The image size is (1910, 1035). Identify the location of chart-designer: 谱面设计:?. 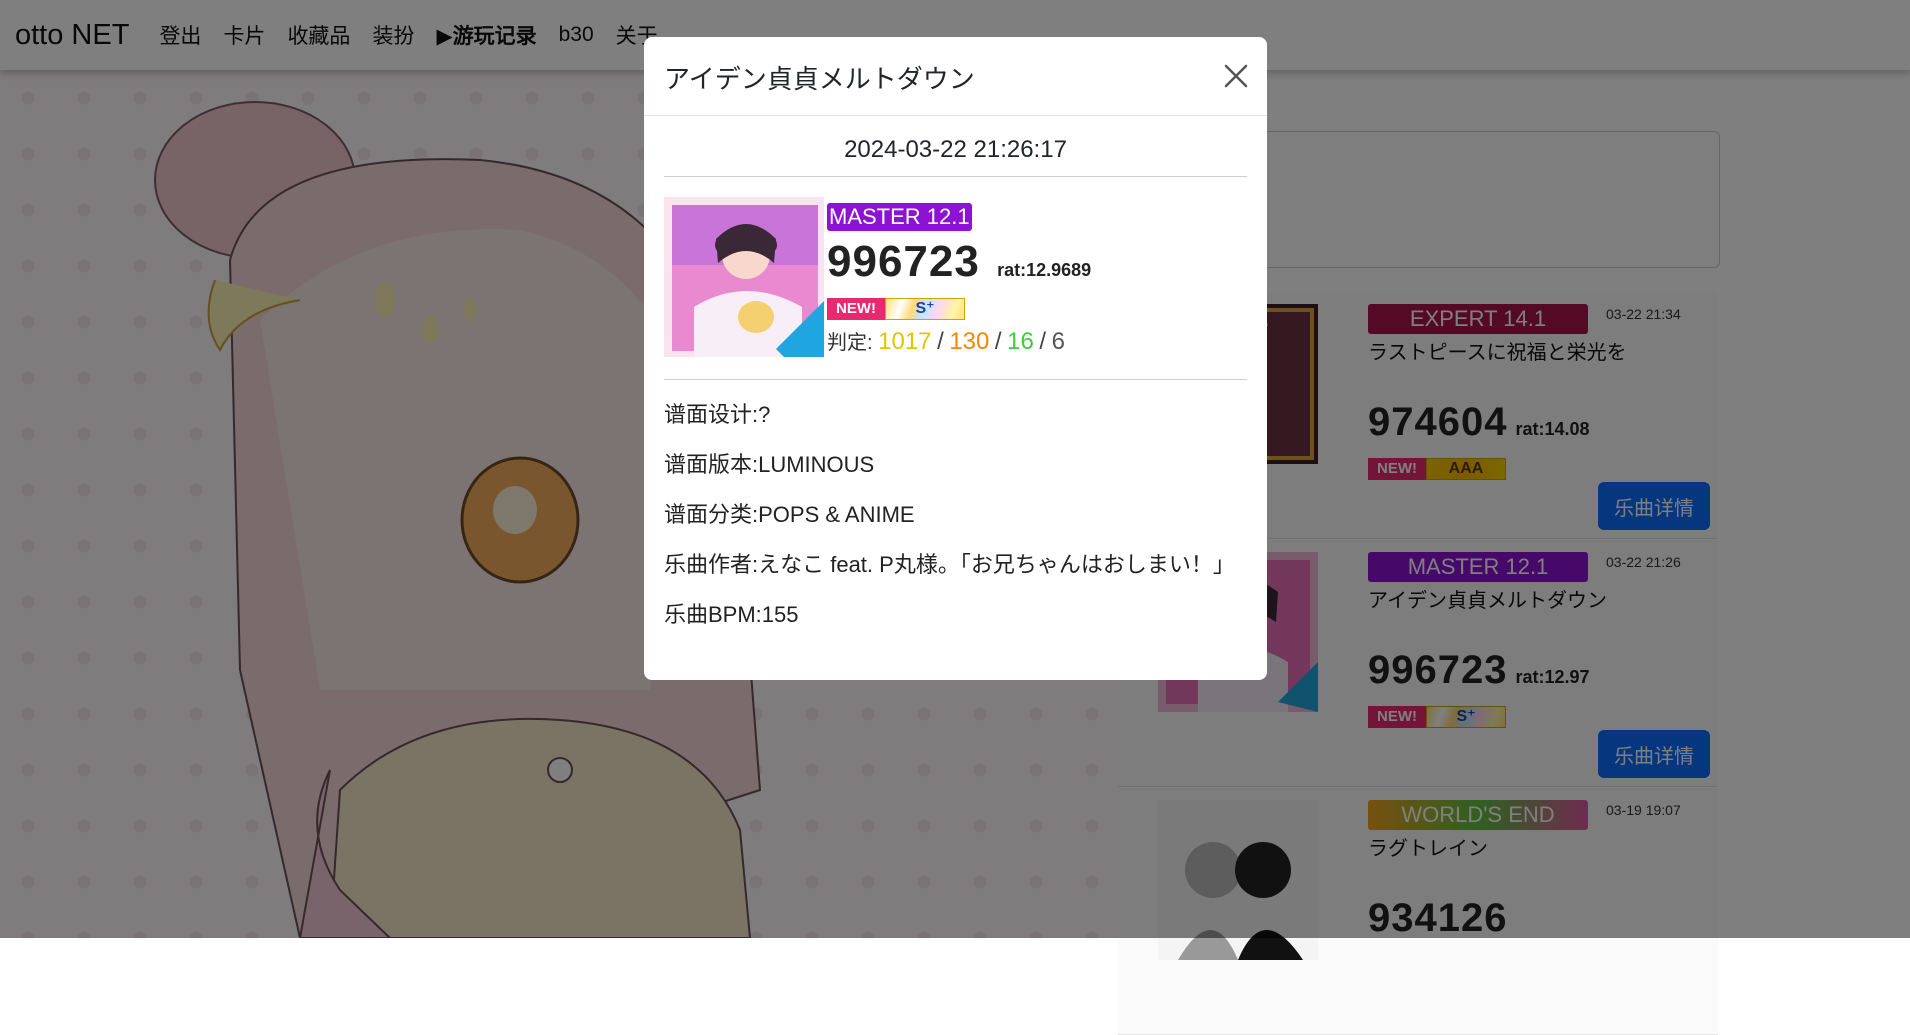
(717, 414).